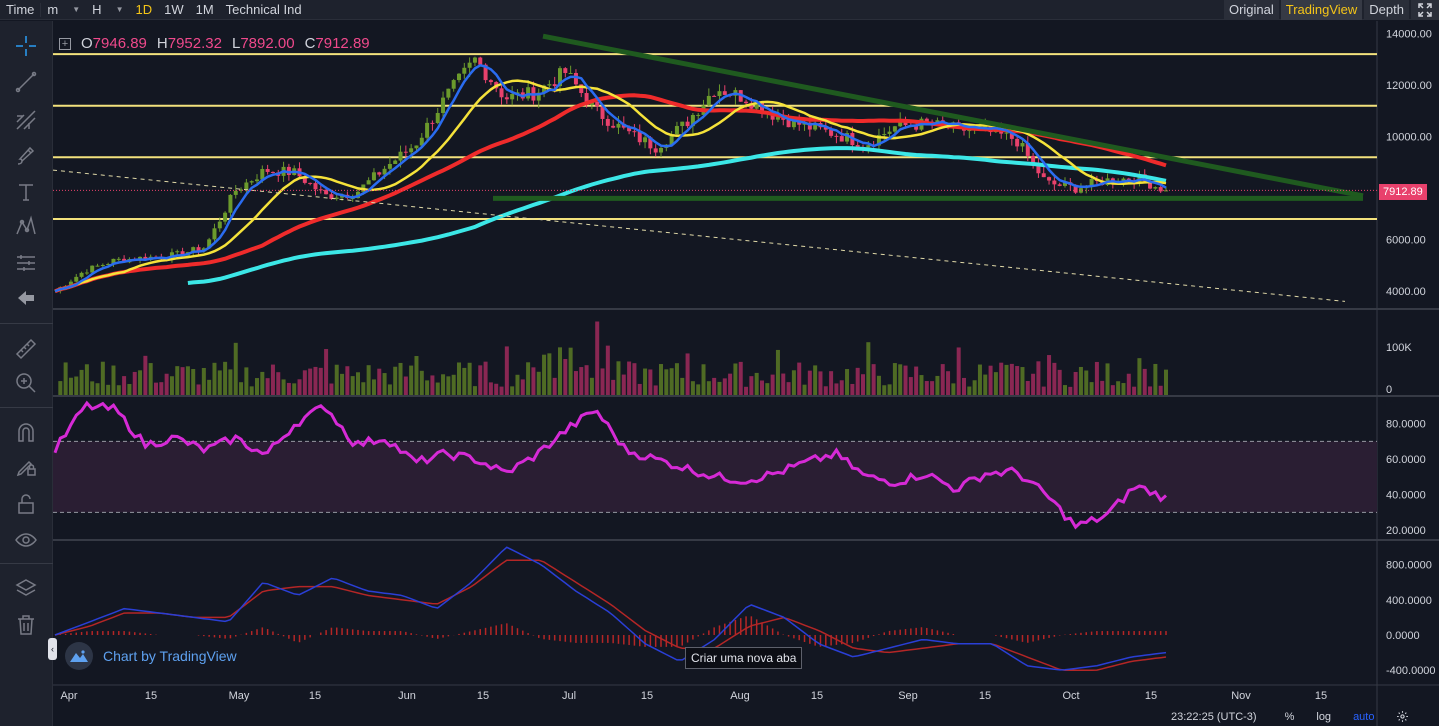 This screenshot has width=1439, height=726. I want to click on interval-1m-button: 1M, so click(205, 10).